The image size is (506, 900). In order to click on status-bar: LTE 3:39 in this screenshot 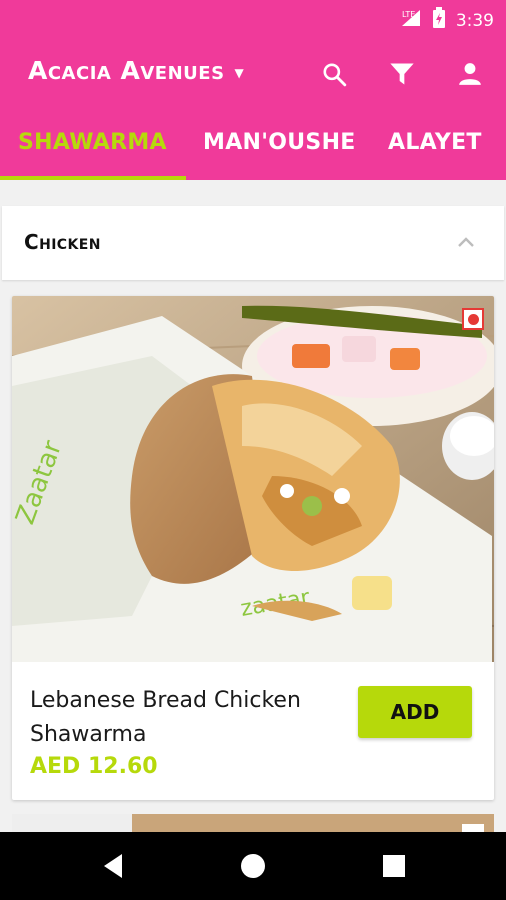, I will do `click(253, 18)`.